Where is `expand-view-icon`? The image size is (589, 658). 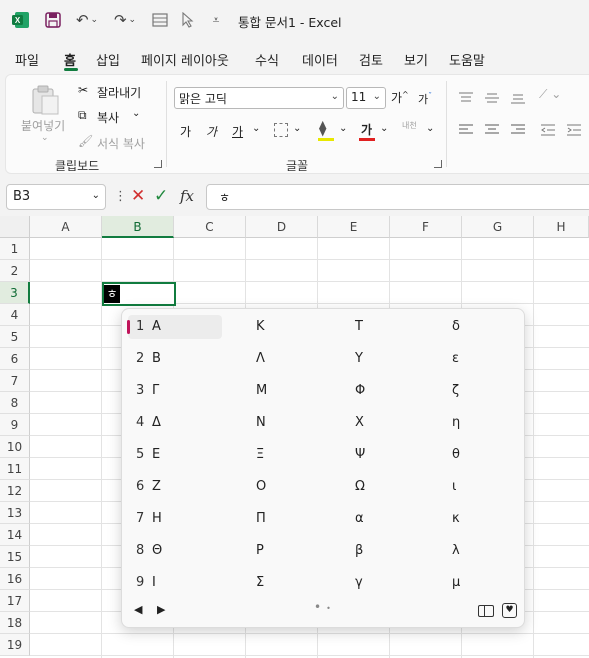 expand-view-icon is located at coordinates (486, 611).